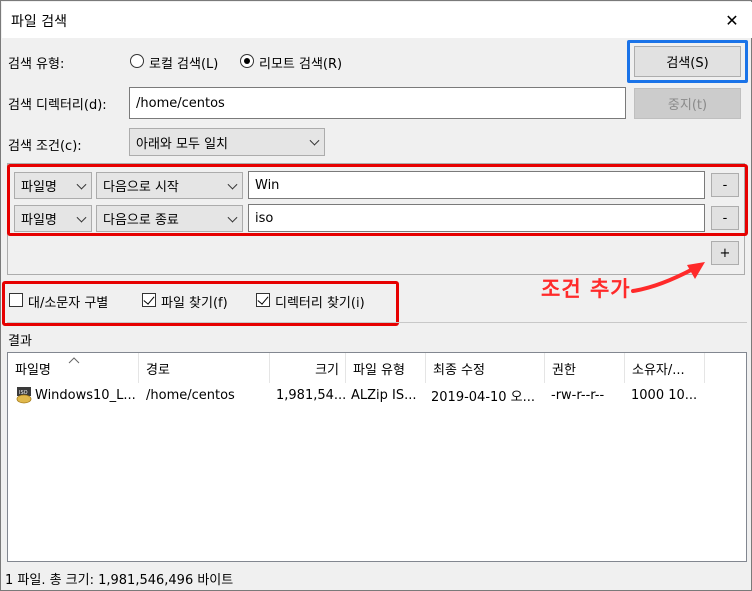  What do you see at coordinates (36, 64) in the screenshot?
I see `search-type-label: 검색 유형:` at bounding box center [36, 64].